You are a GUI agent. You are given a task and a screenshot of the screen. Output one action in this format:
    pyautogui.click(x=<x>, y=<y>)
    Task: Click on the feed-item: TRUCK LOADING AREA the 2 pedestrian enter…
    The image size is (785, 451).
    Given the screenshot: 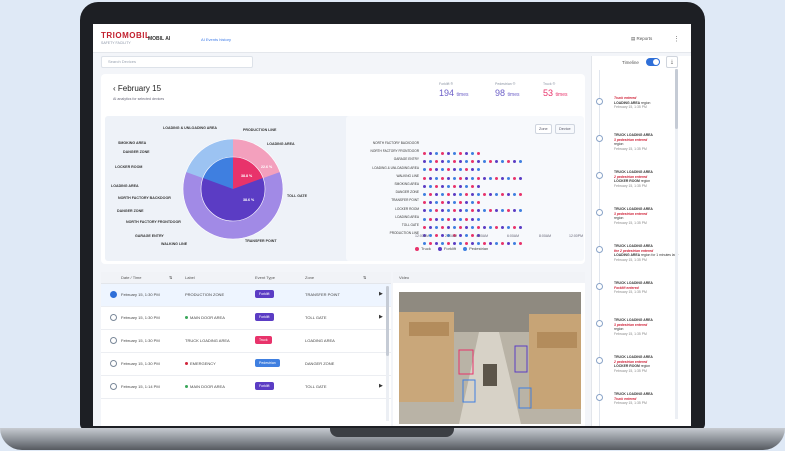 What is the action you would take?
    pyautogui.click(x=646, y=253)
    